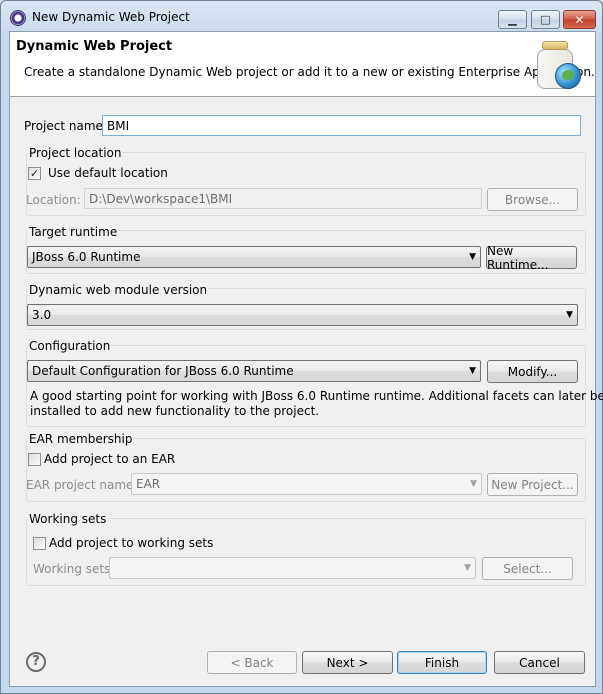  What do you see at coordinates (111, 17) in the screenshot?
I see `window-title: New Dynamic Web Project` at bounding box center [111, 17].